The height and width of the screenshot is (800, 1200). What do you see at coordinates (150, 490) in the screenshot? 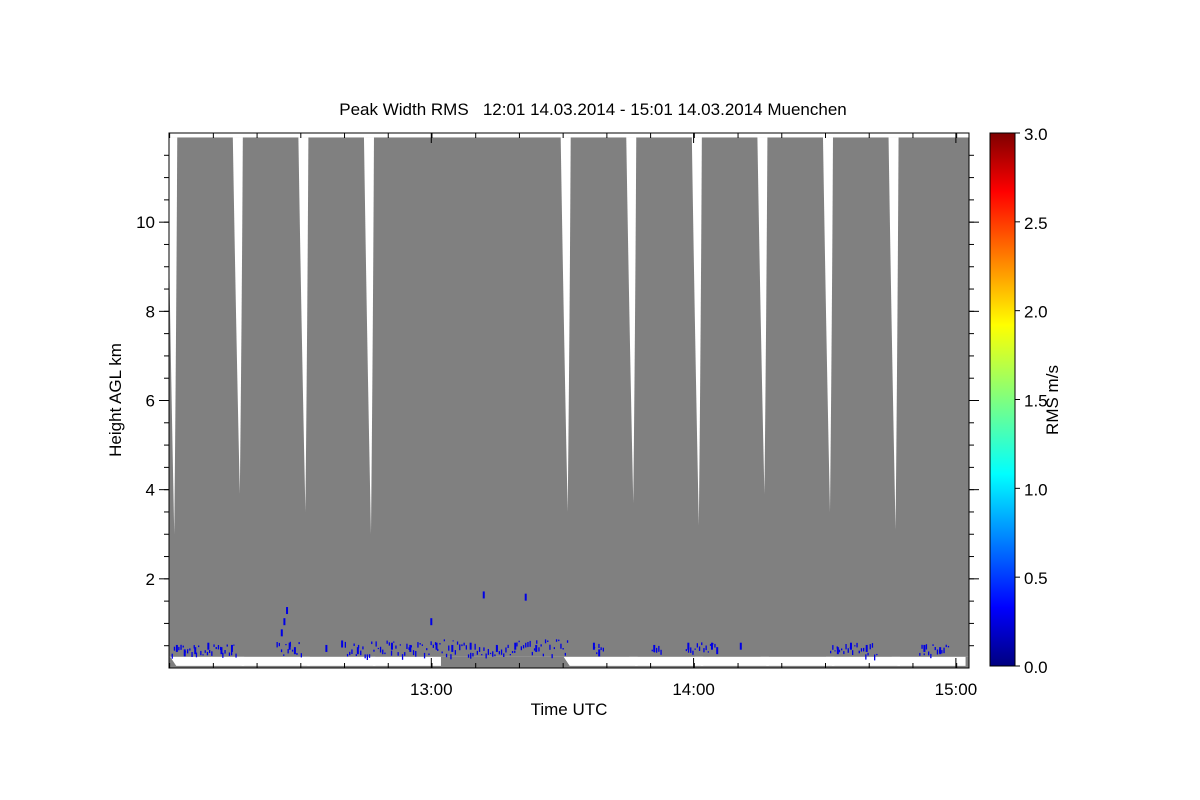
I see `y-tick-label: 4` at bounding box center [150, 490].